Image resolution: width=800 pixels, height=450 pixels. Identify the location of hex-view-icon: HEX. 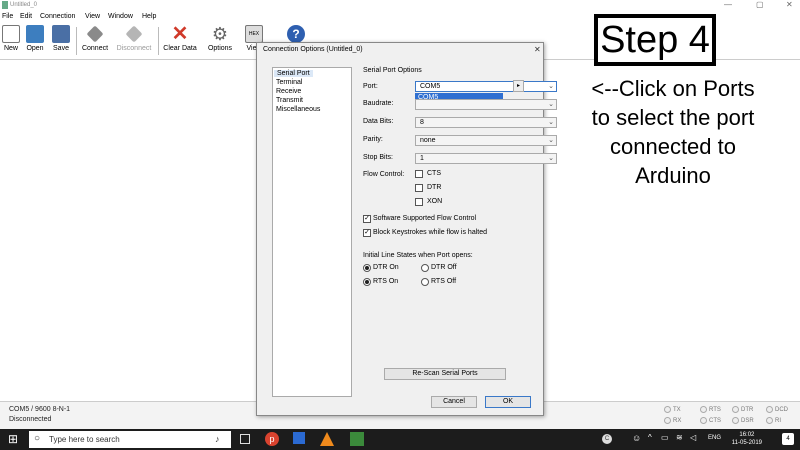
(254, 34).